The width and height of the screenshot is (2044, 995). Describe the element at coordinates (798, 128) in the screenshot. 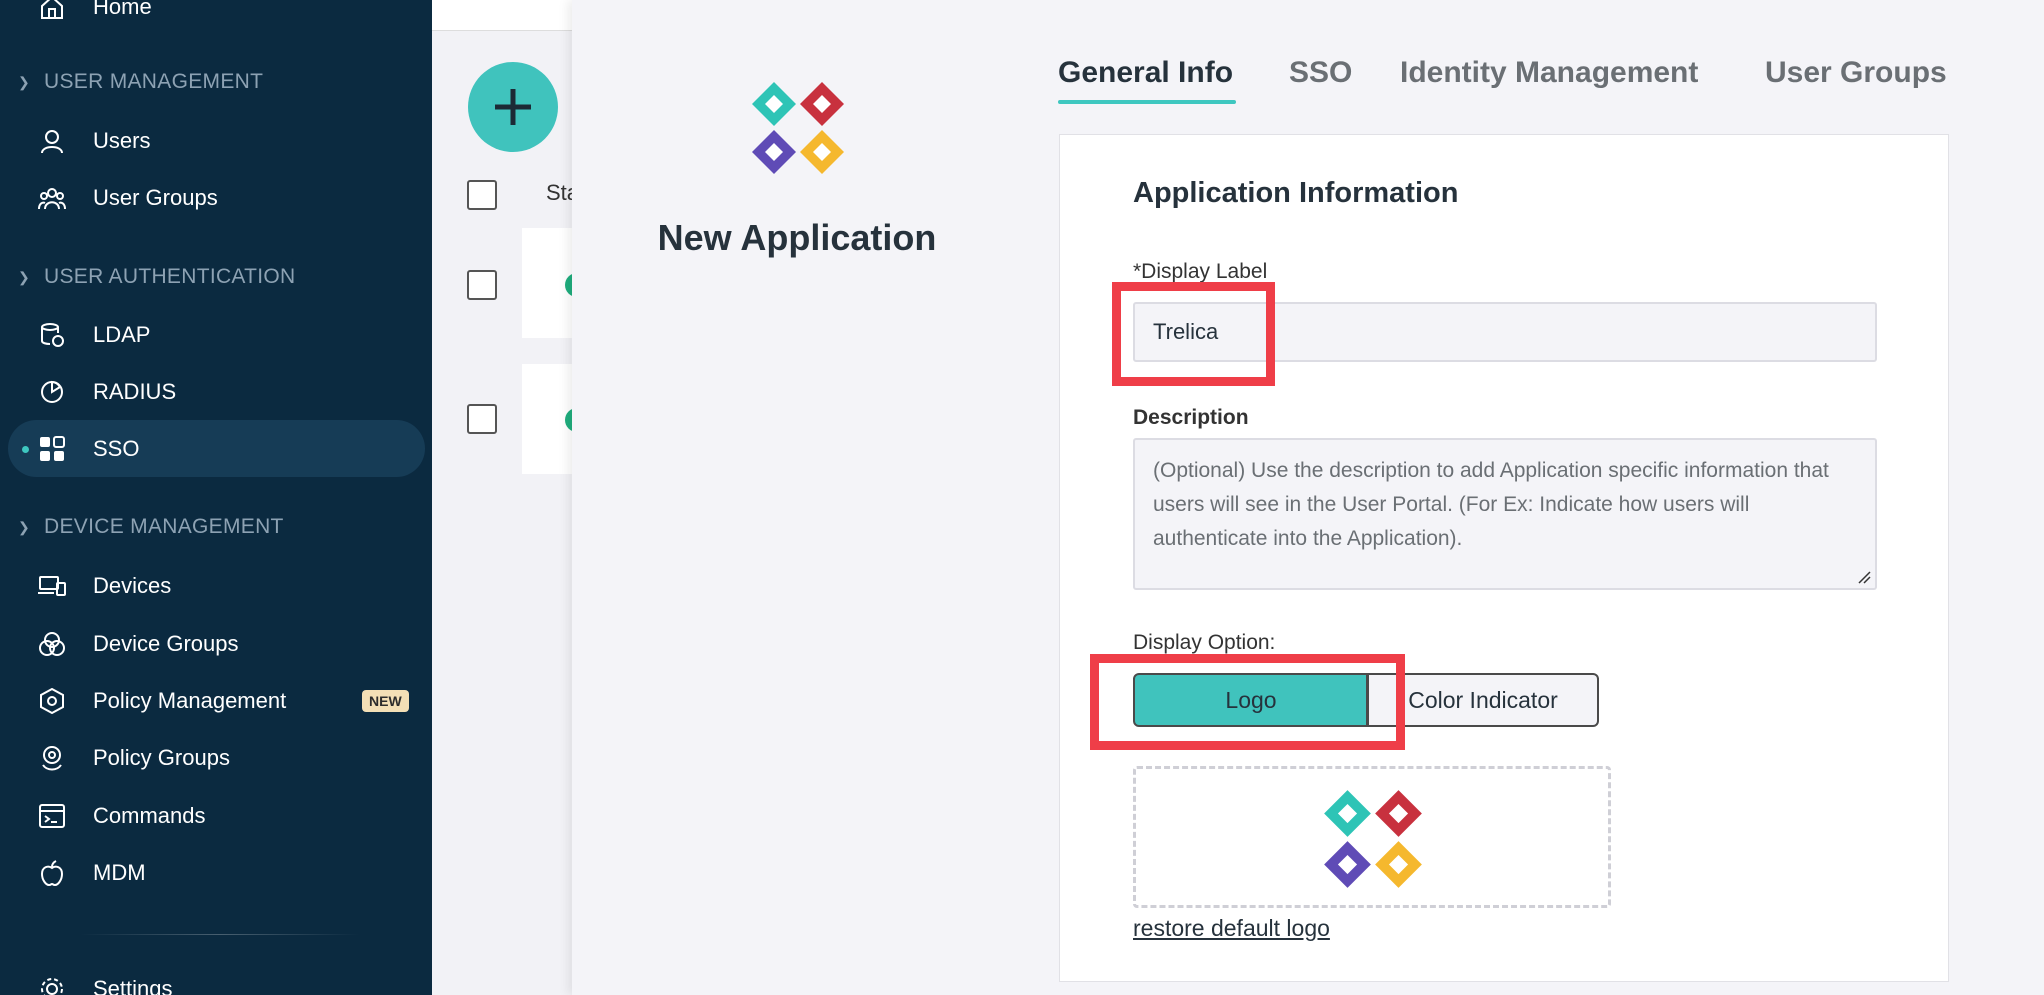

I see `application-logo-icon` at that location.